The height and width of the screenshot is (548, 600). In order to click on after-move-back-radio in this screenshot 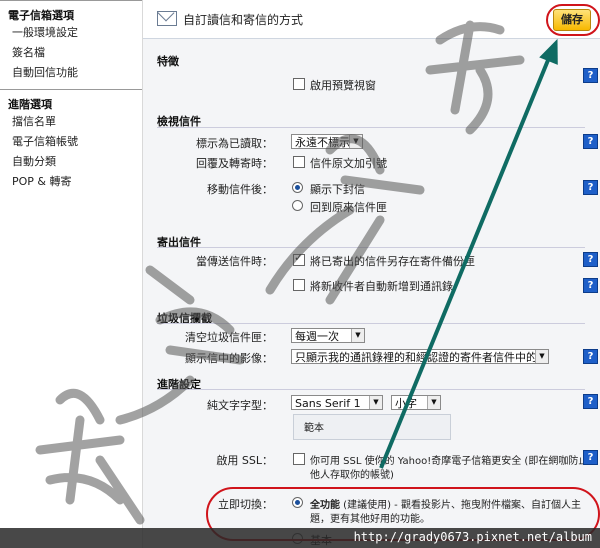, I will do `click(297, 205)`.